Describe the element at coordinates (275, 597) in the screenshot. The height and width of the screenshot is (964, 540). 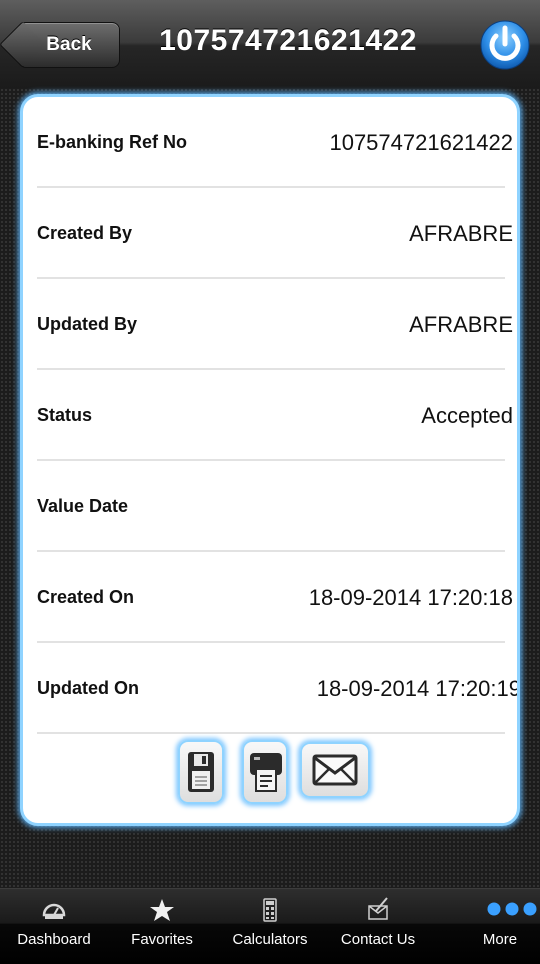
I see `detail-row-created-on: Created On 18-09-2014 17:20:18` at that location.